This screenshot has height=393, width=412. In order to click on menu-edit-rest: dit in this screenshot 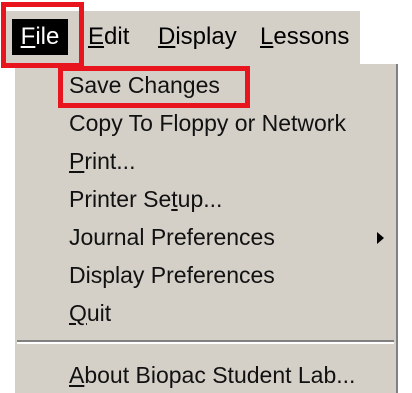, I will do `click(117, 36)`.